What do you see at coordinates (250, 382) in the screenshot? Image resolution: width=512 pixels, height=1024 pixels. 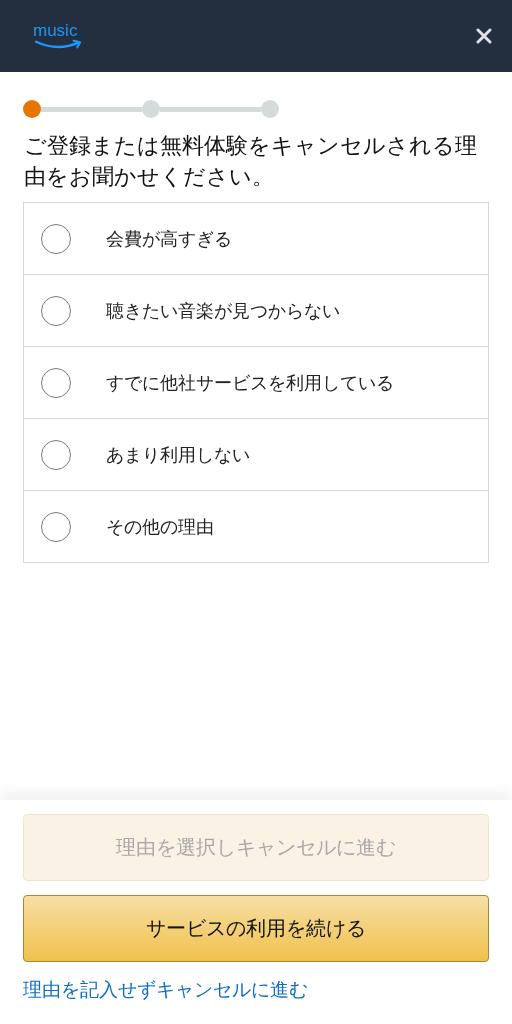 I see `option-label: すでに他社サービスを利用している` at bounding box center [250, 382].